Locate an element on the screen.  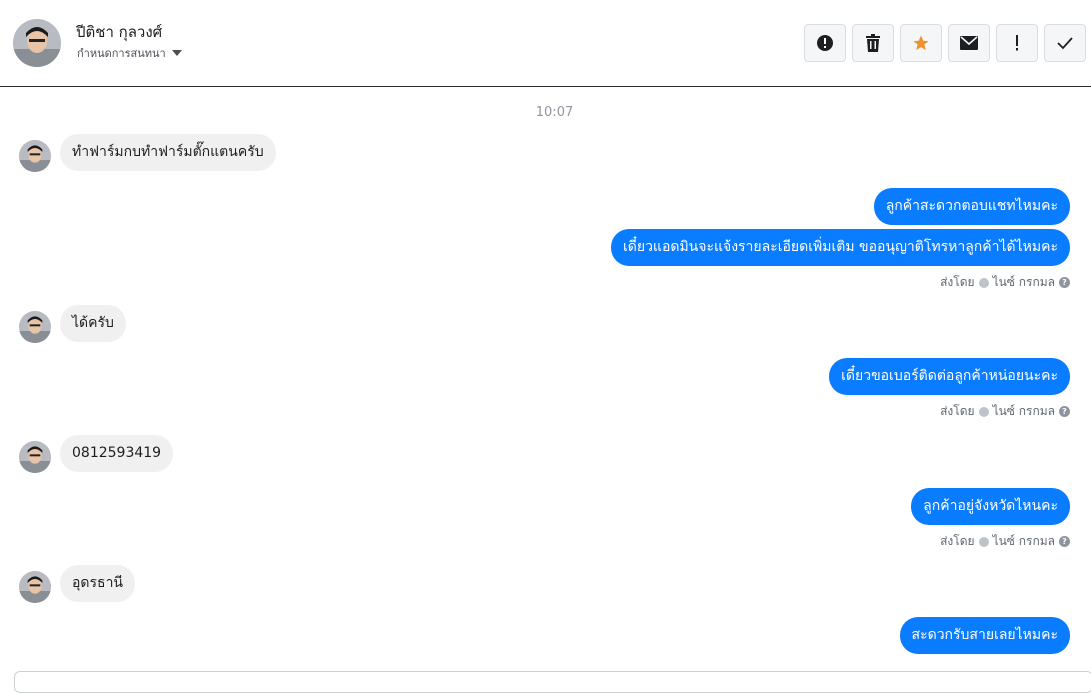
trash-icon is located at coordinates (873, 43).